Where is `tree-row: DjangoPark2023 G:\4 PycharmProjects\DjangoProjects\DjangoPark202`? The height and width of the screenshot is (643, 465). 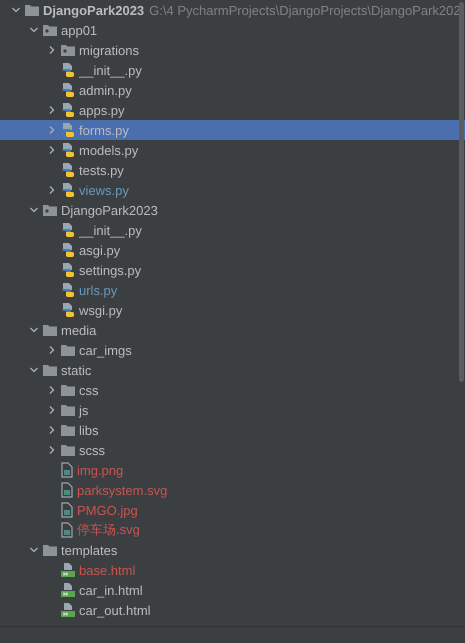 tree-row: DjangoPark2023 G:\4 PycharmProjects\DjangoProjects\DjangoPark202 is located at coordinates (232, 10).